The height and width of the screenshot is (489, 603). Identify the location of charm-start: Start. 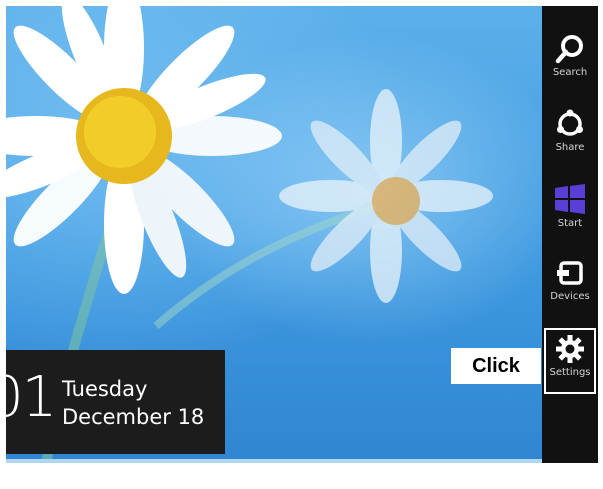
(570, 218).